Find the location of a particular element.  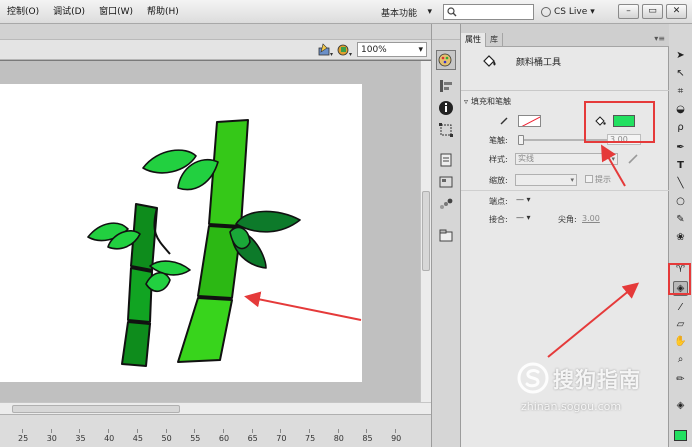

style-label: 样式: is located at coordinates (498, 159).